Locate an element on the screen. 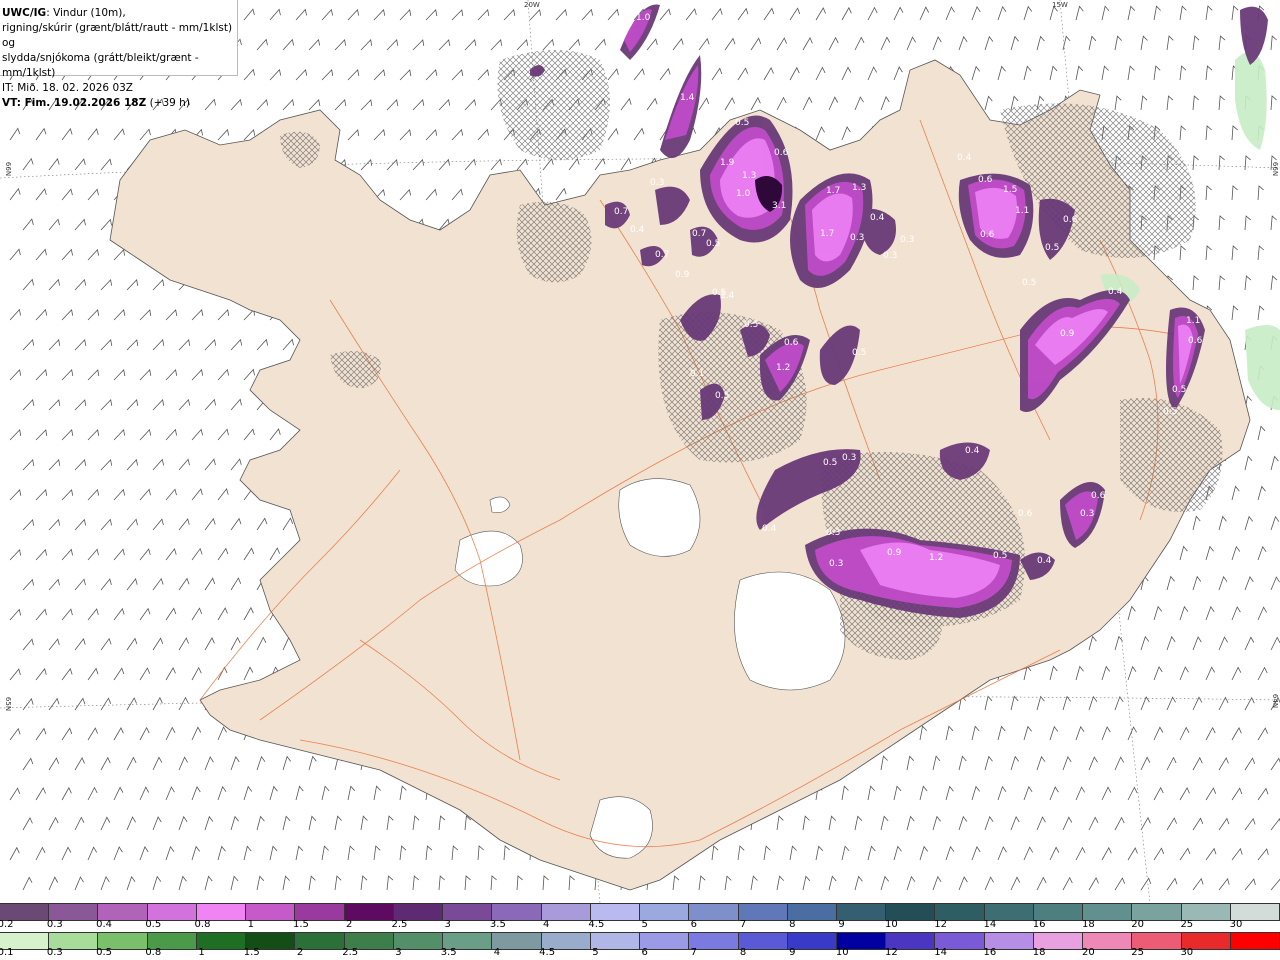 The image size is (1280, 960). rain_scale-label: 4.5 is located at coordinates (547, 952).